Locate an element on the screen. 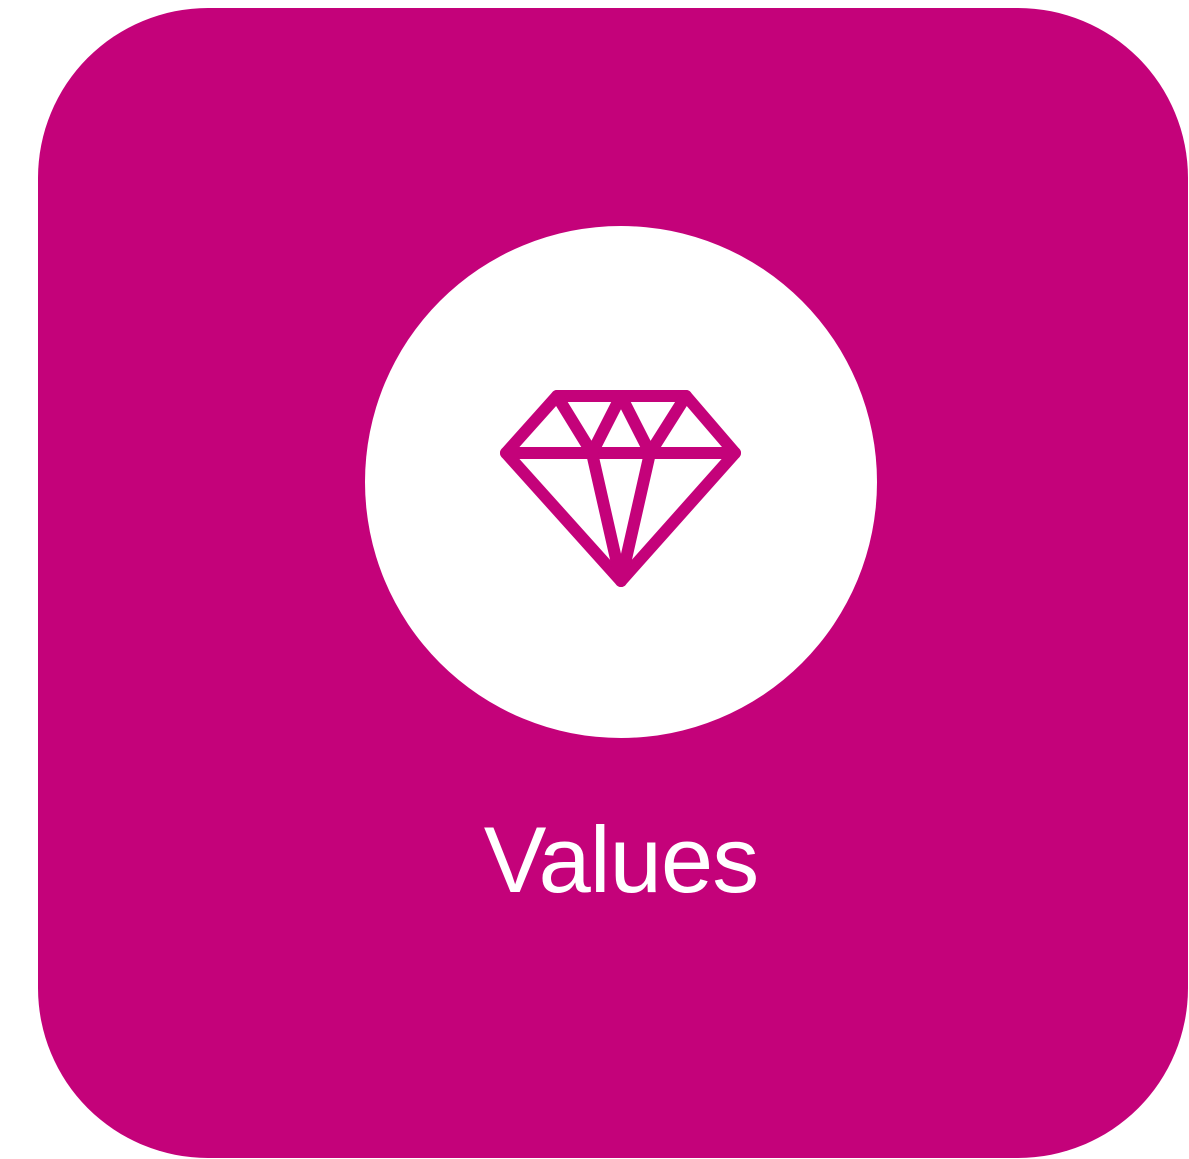  tile-label: Values is located at coordinates (621, 859).